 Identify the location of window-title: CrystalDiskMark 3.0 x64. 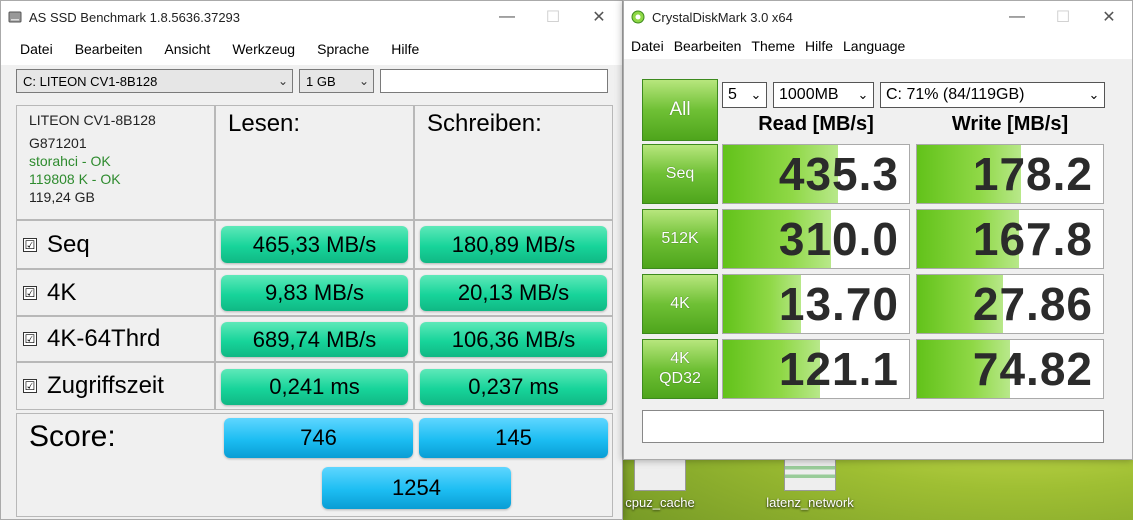
(722, 17).